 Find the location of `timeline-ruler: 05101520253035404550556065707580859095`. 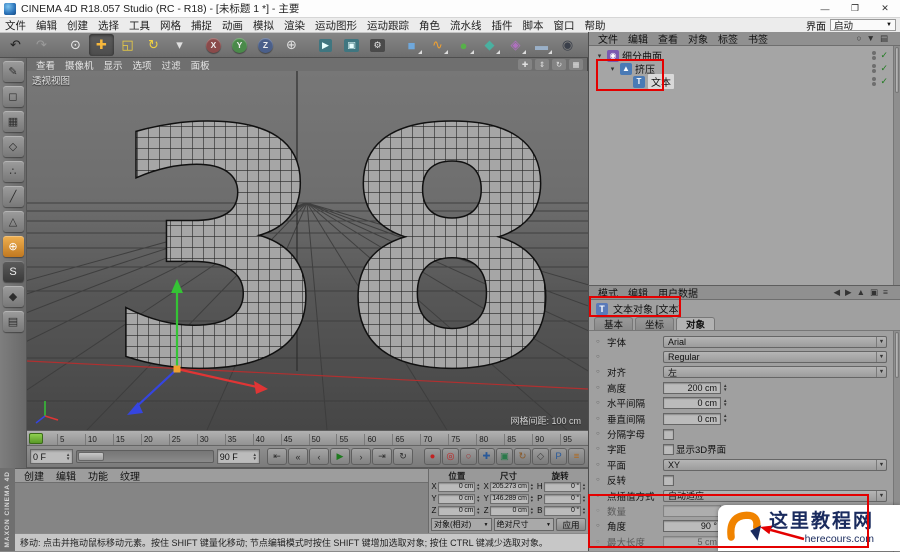

timeline-ruler: 05101520253035404550556065707580859095 is located at coordinates (307, 438).